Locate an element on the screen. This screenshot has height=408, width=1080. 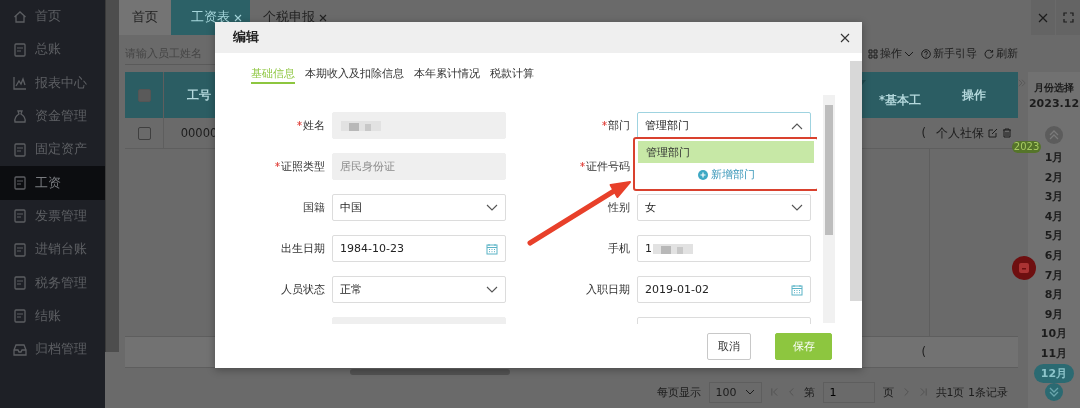
current-month: 2023.12 is located at coordinates (1054, 104).